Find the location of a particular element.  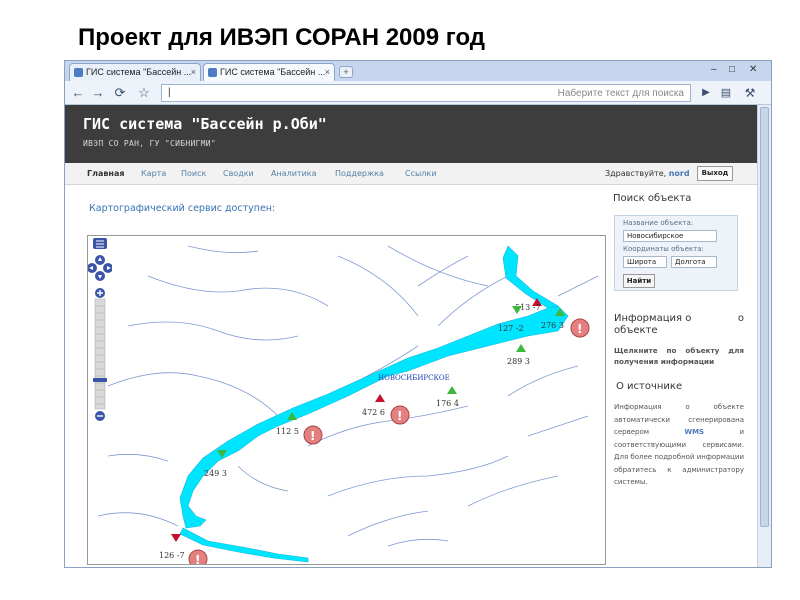

menu-item-analytics: Аналитика is located at coordinates (294, 173).